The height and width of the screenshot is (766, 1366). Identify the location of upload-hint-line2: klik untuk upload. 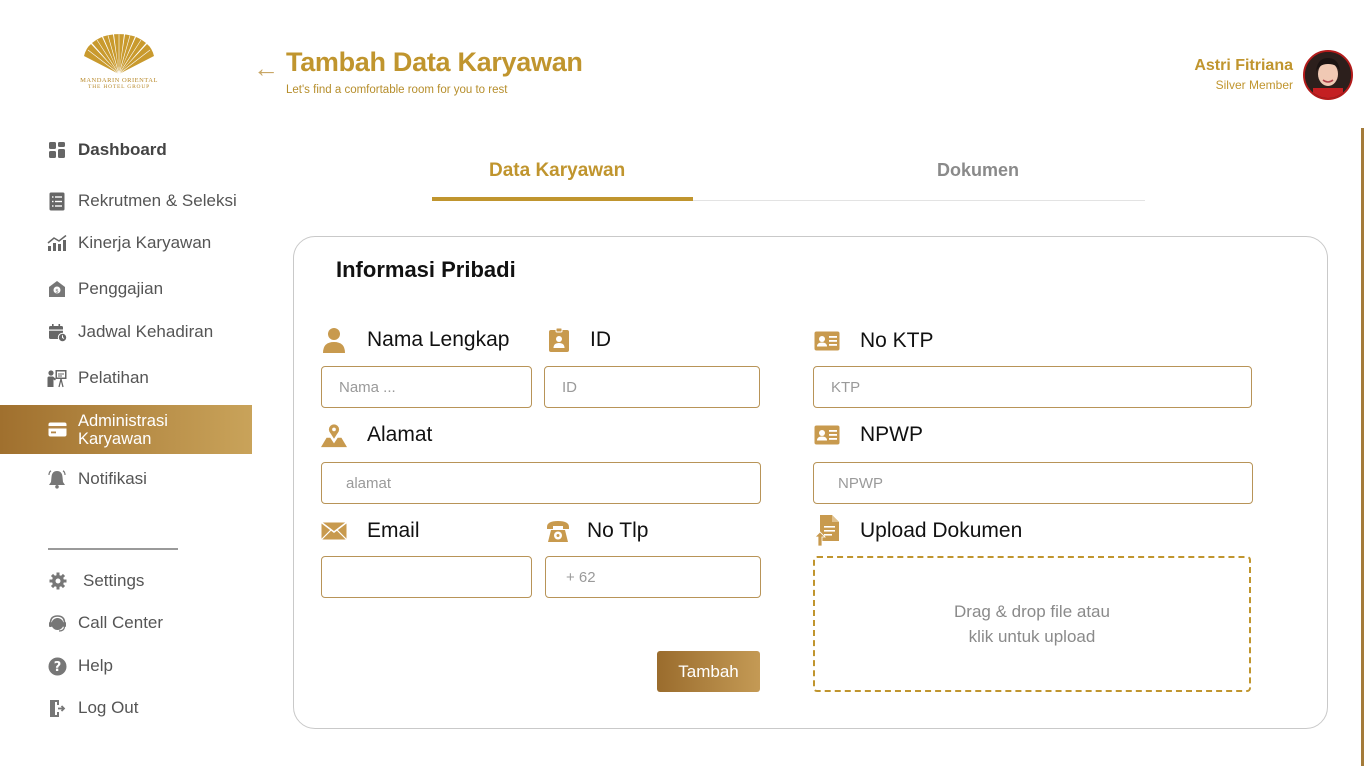
(1032, 636).